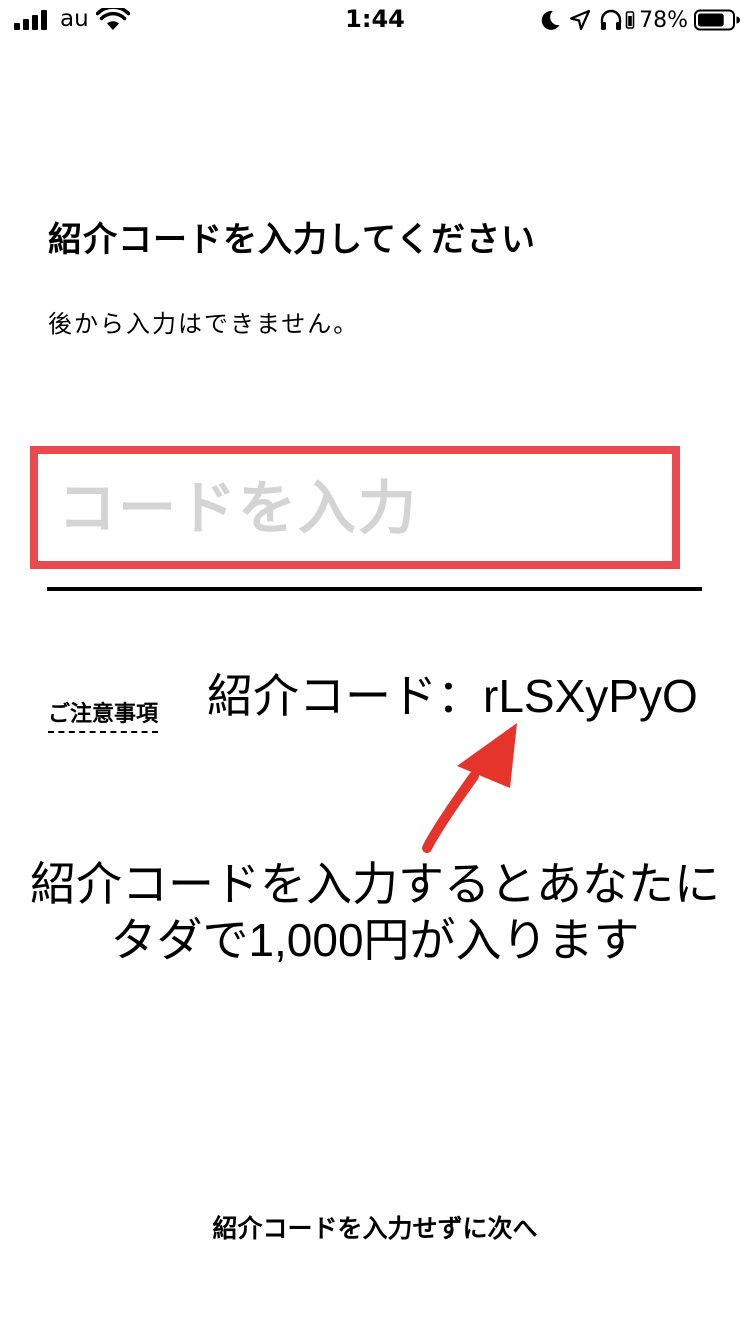 The width and height of the screenshot is (750, 1334). I want to click on location-arrow-icon, so click(580, 20).